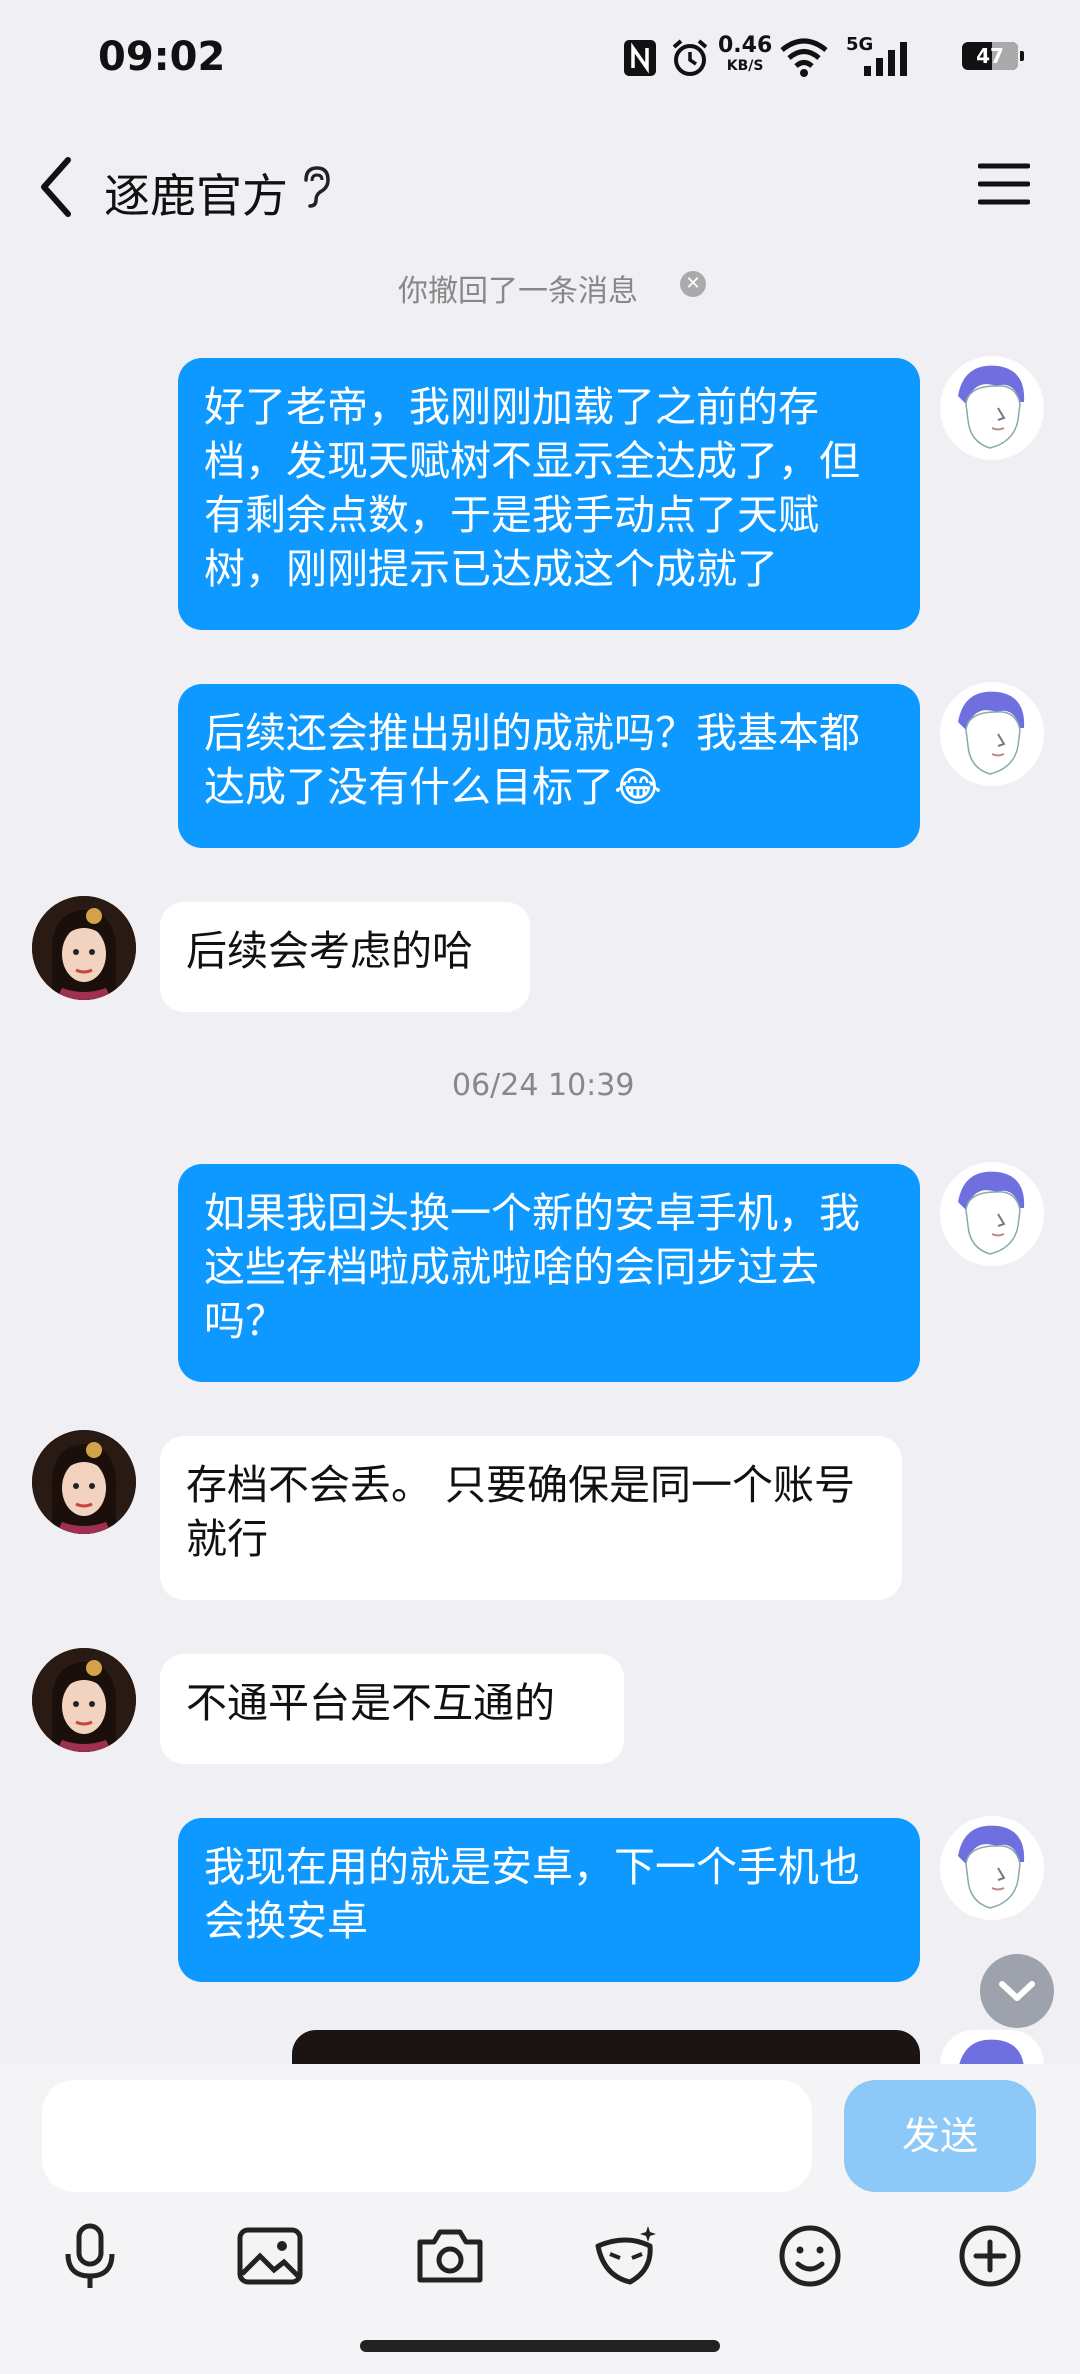  I want to click on battery-icon: 47, so click(993, 56).